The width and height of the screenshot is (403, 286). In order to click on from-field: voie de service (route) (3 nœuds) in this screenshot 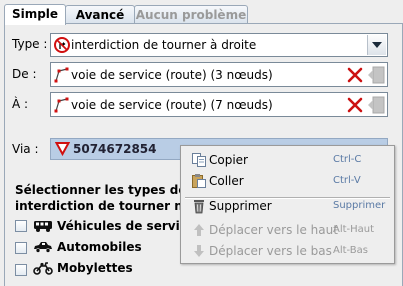, I will do `click(219, 74)`.